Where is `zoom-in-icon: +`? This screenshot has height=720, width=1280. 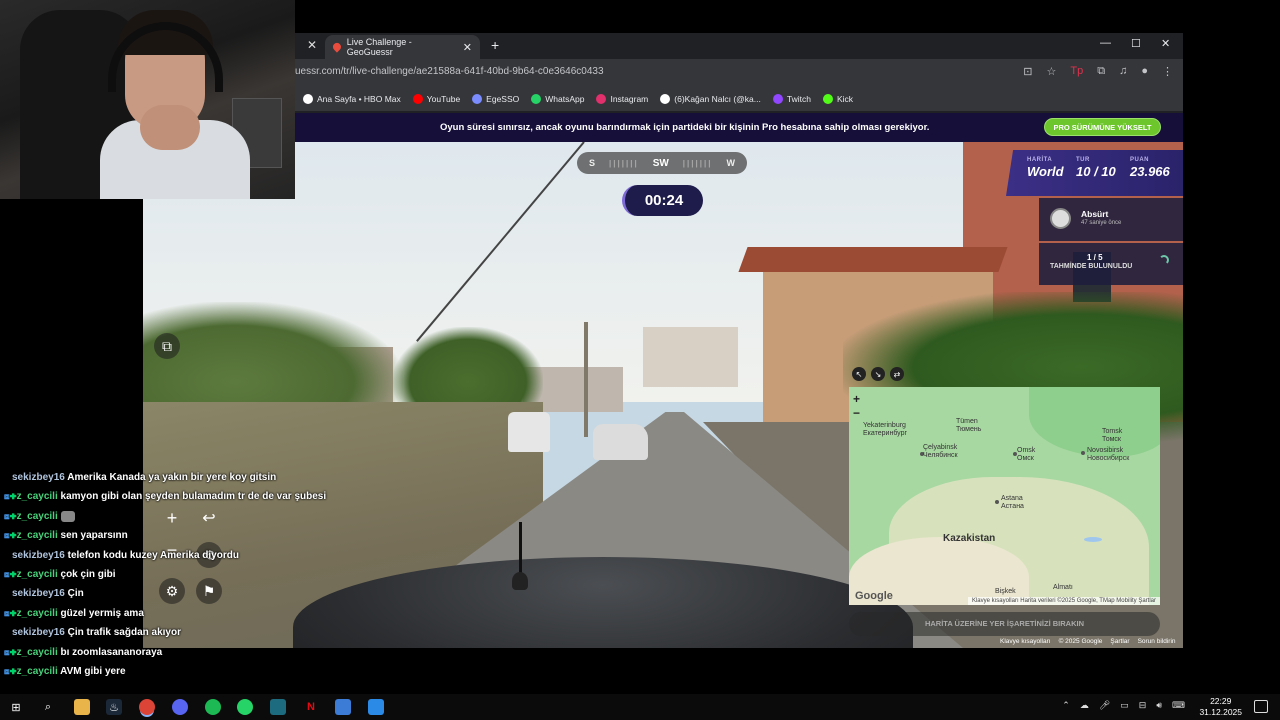
zoom-in-icon: + is located at coordinates (172, 518).